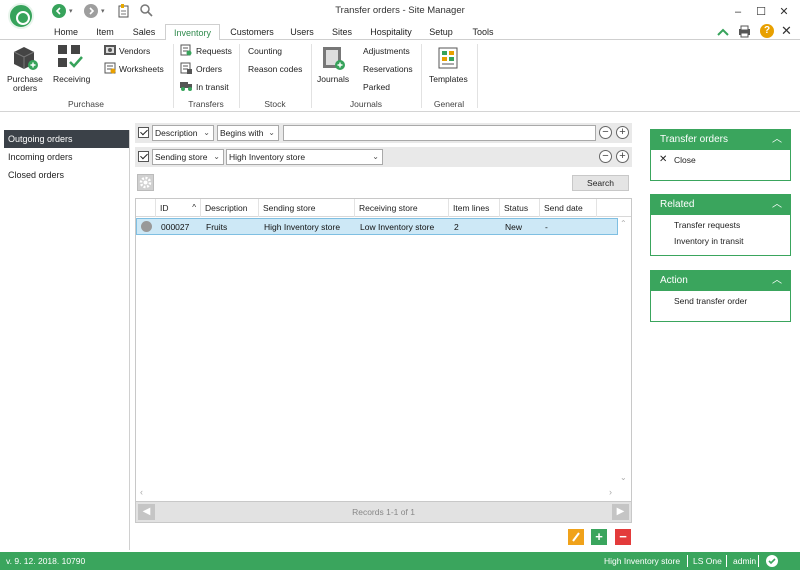 The height and width of the screenshot is (570, 800). What do you see at coordinates (720, 140) in the screenshot?
I see `transfer-orders-panel-header: Transfer orders ︿` at bounding box center [720, 140].